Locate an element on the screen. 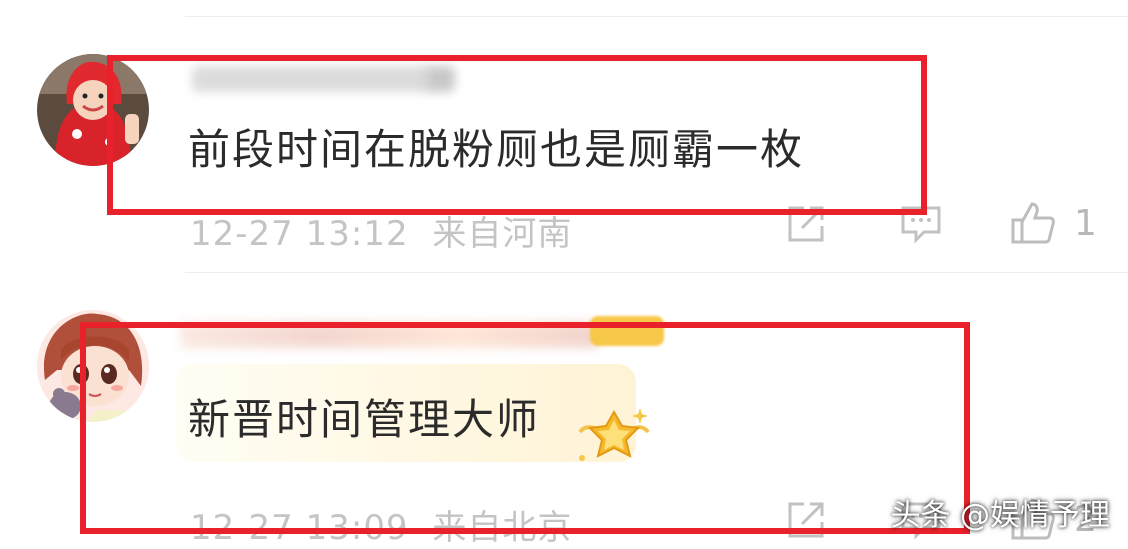 The image size is (1128, 549). thumbs-up-icon is located at coordinates (1033, 223).